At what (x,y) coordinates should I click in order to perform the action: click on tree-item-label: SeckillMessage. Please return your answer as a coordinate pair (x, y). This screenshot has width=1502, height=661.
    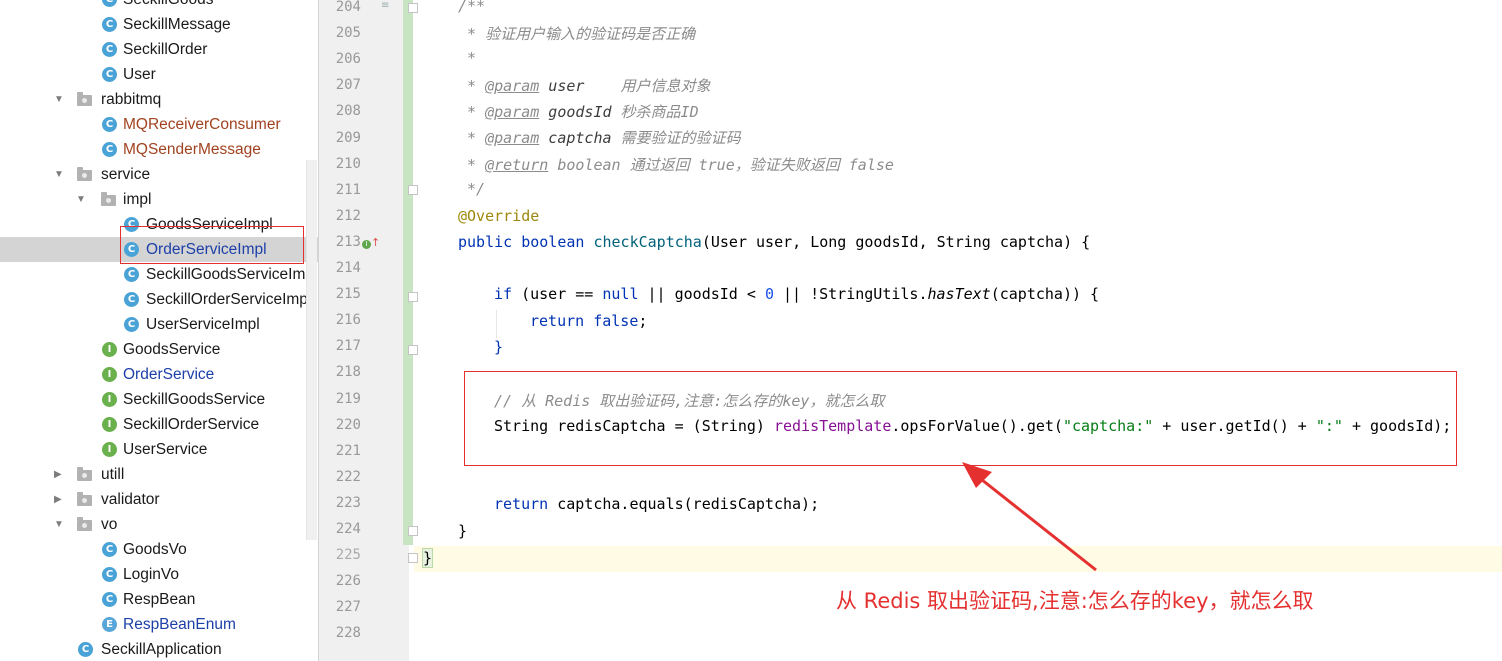
    Looking at the image, I should click on (177, 24).